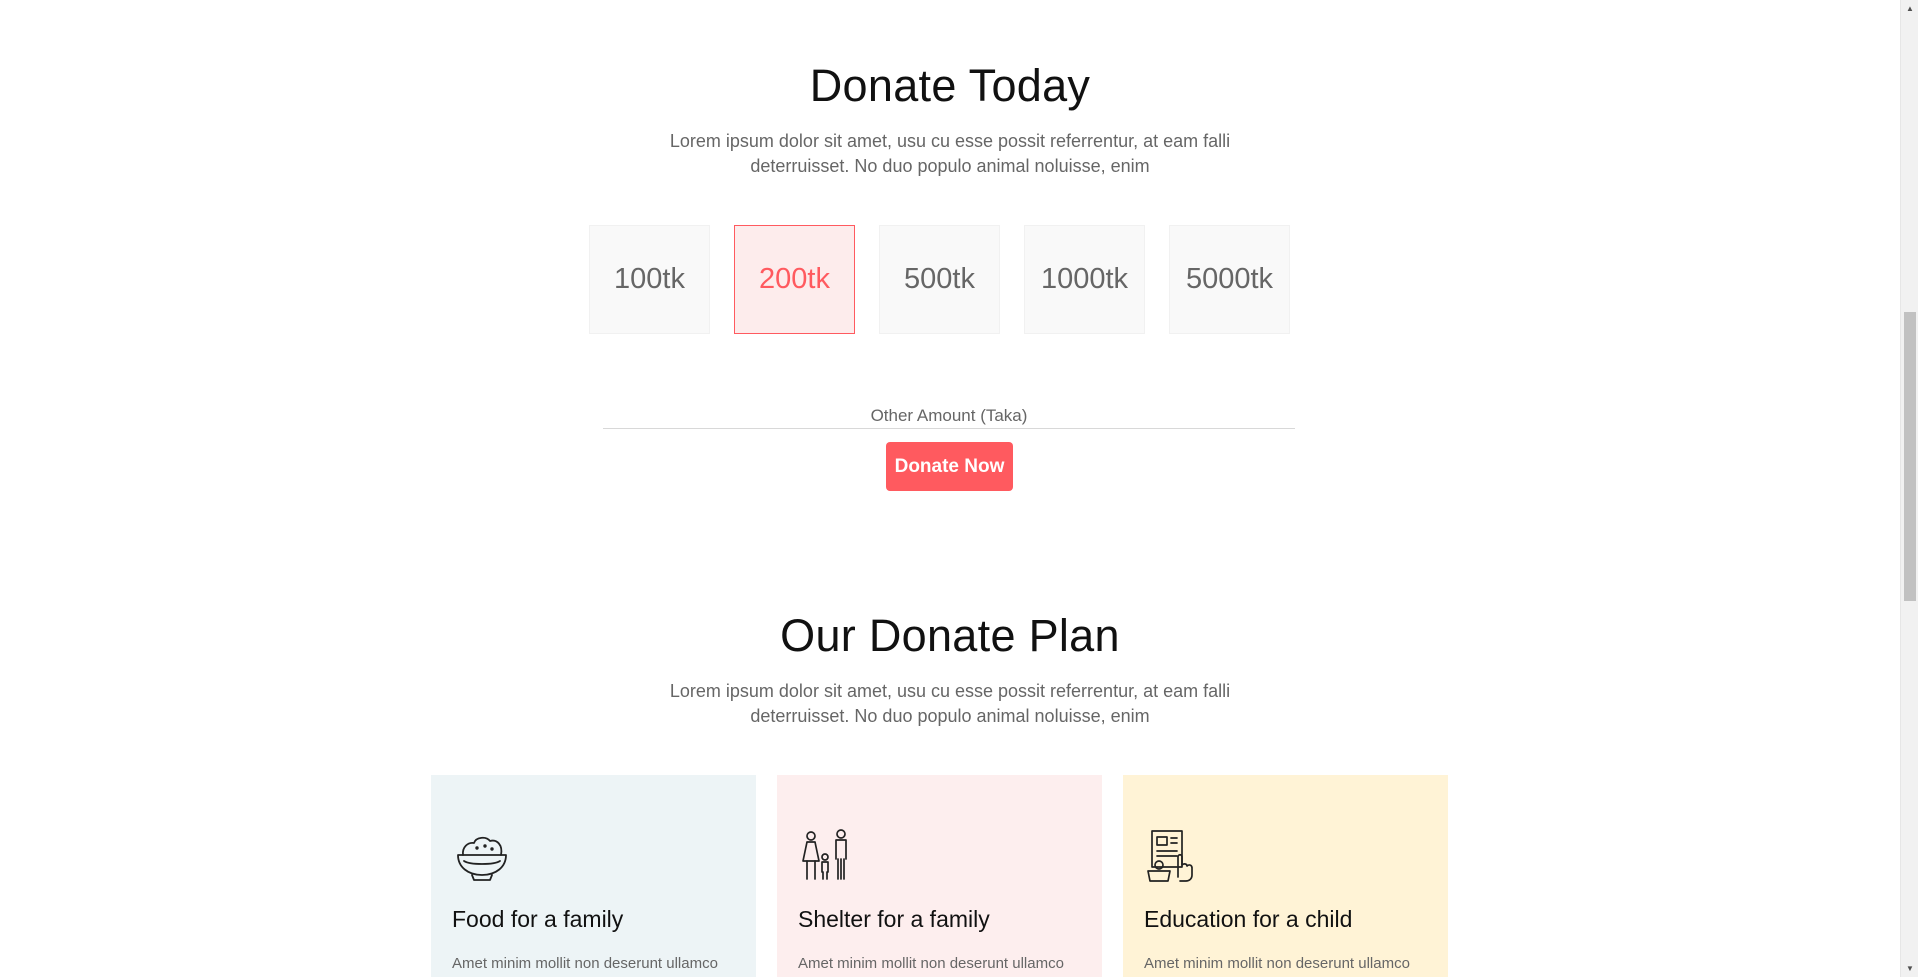  What do you see at coordinates (1909, 968) in the screenshot?
I see `scroll-down-arrow-icon: ▼` at bounding box center [1909, 968].